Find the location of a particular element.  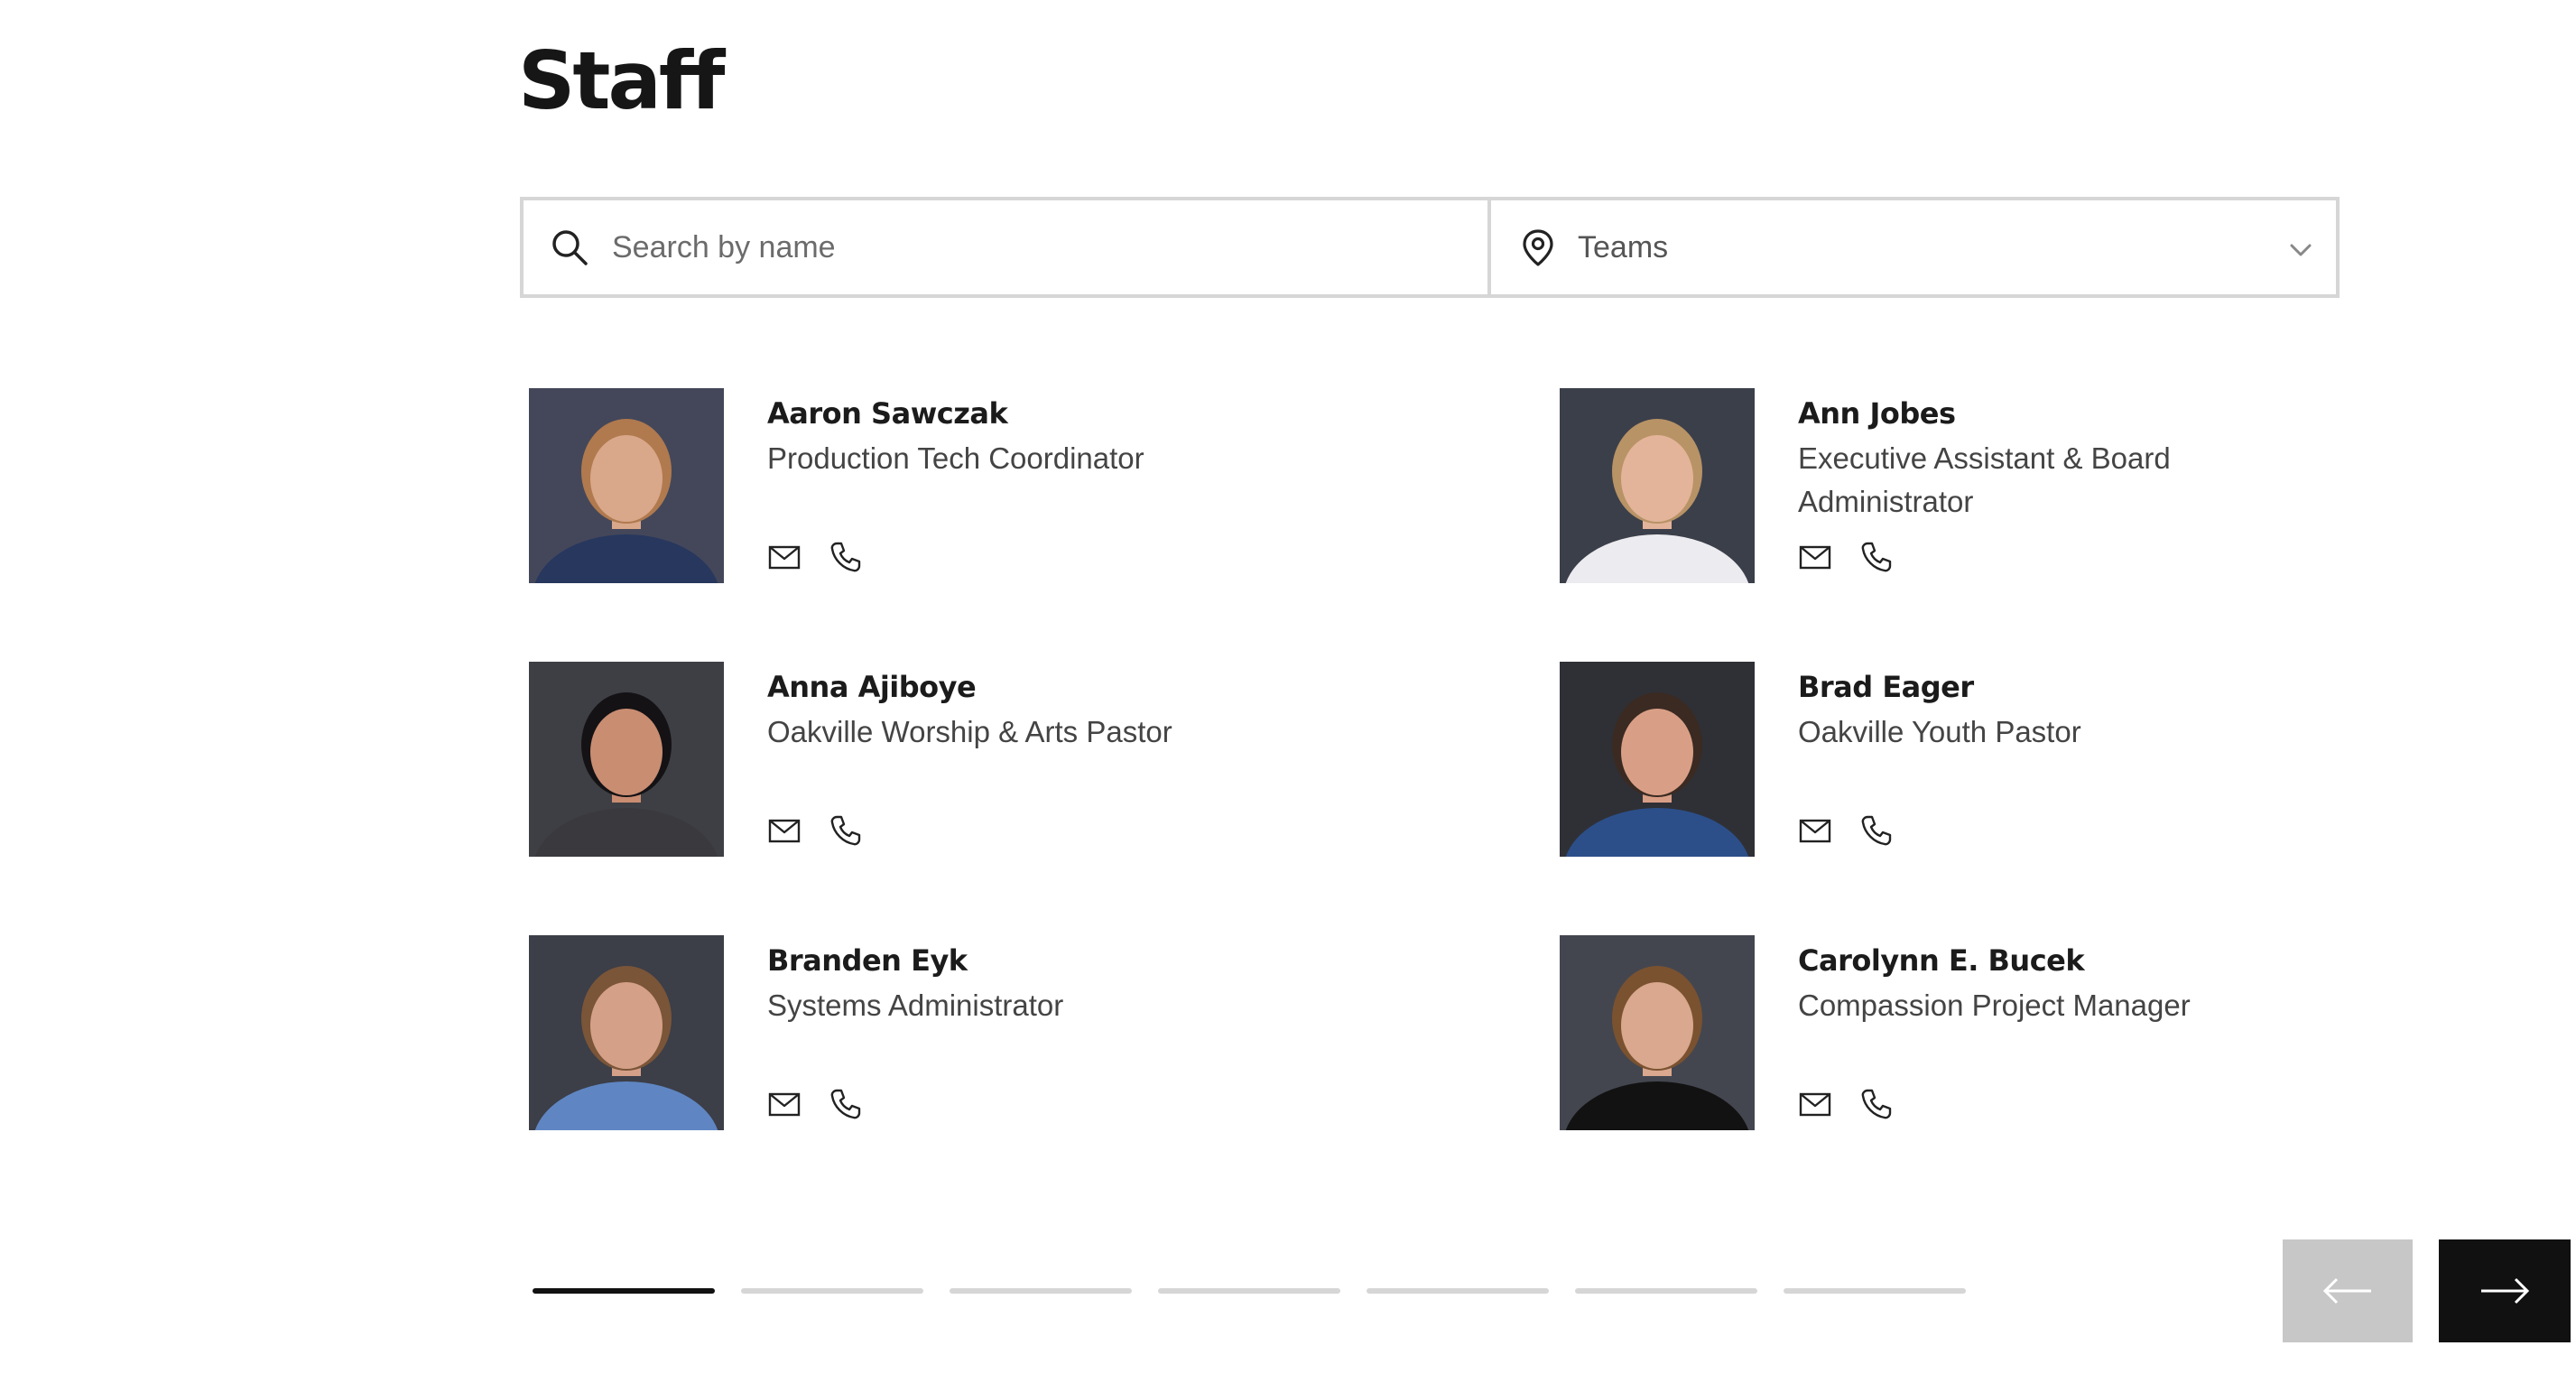

staff-info: Brad Eager Oakville Youth Pastor is located at coordinates (2050, 759).